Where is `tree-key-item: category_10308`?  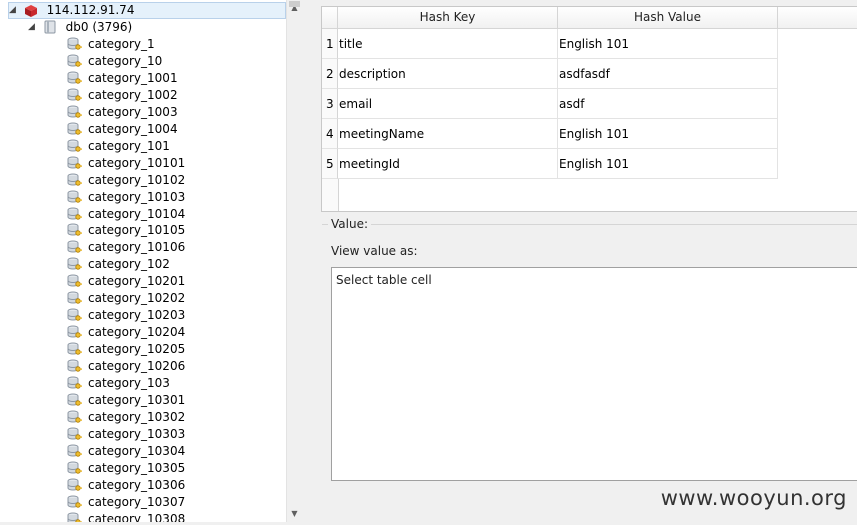 tree-key-item: category_10308 is located at coordinates (125, 516).